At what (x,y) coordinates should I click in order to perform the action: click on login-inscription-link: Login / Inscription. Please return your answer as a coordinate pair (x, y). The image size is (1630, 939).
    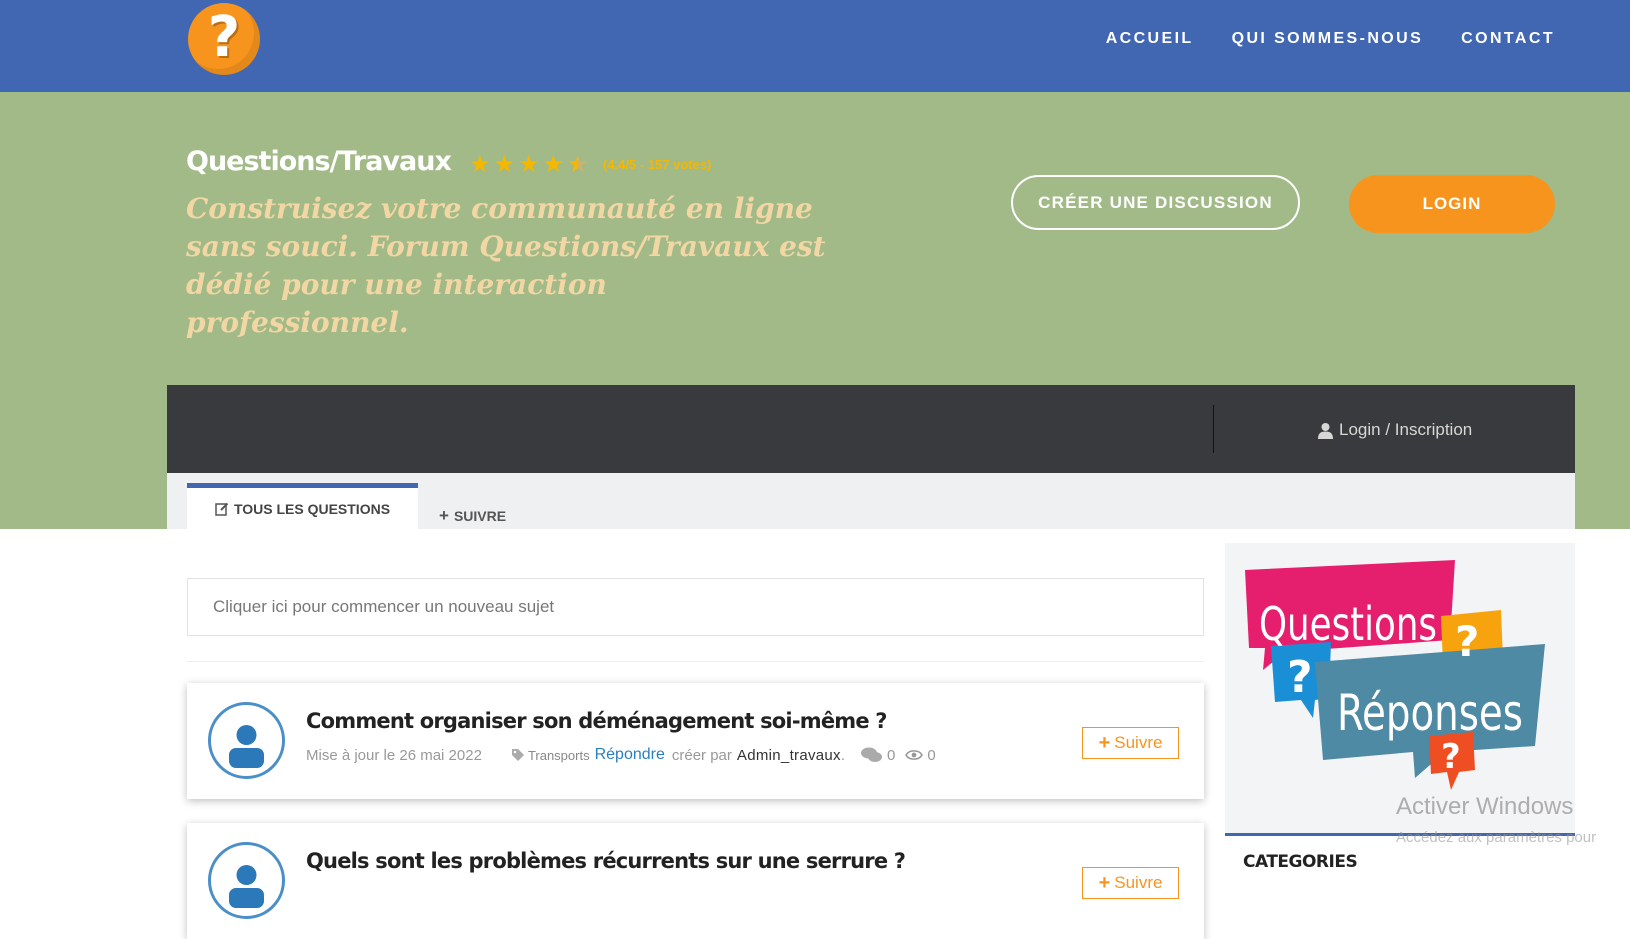
    Looking at the image, I should click on (1395, 430).